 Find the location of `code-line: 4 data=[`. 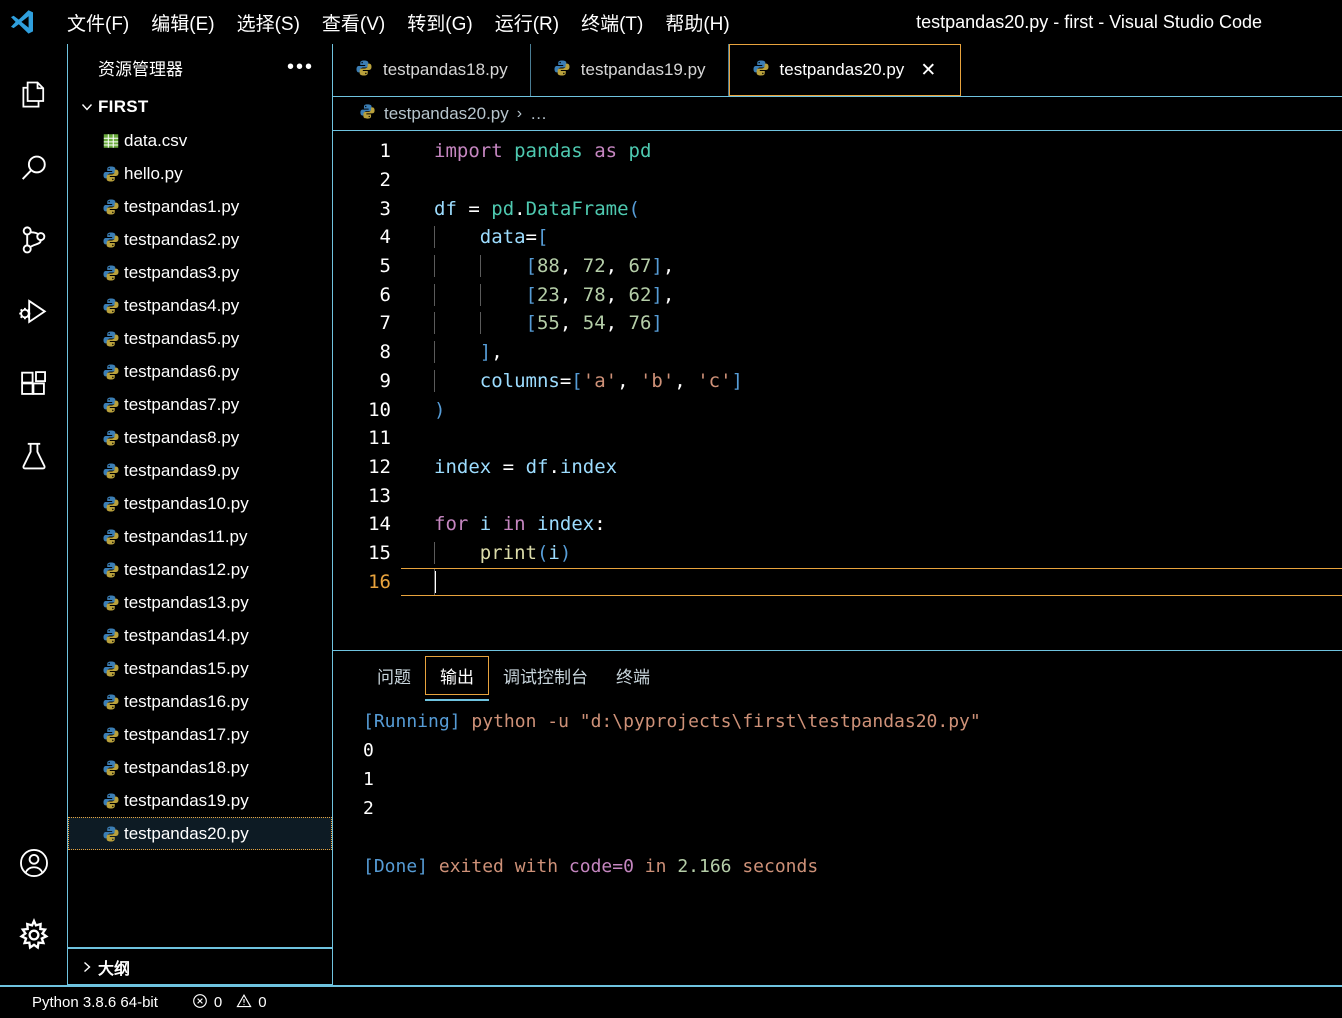

code-line: 4 data=[ is located at coordinates (837, 237).